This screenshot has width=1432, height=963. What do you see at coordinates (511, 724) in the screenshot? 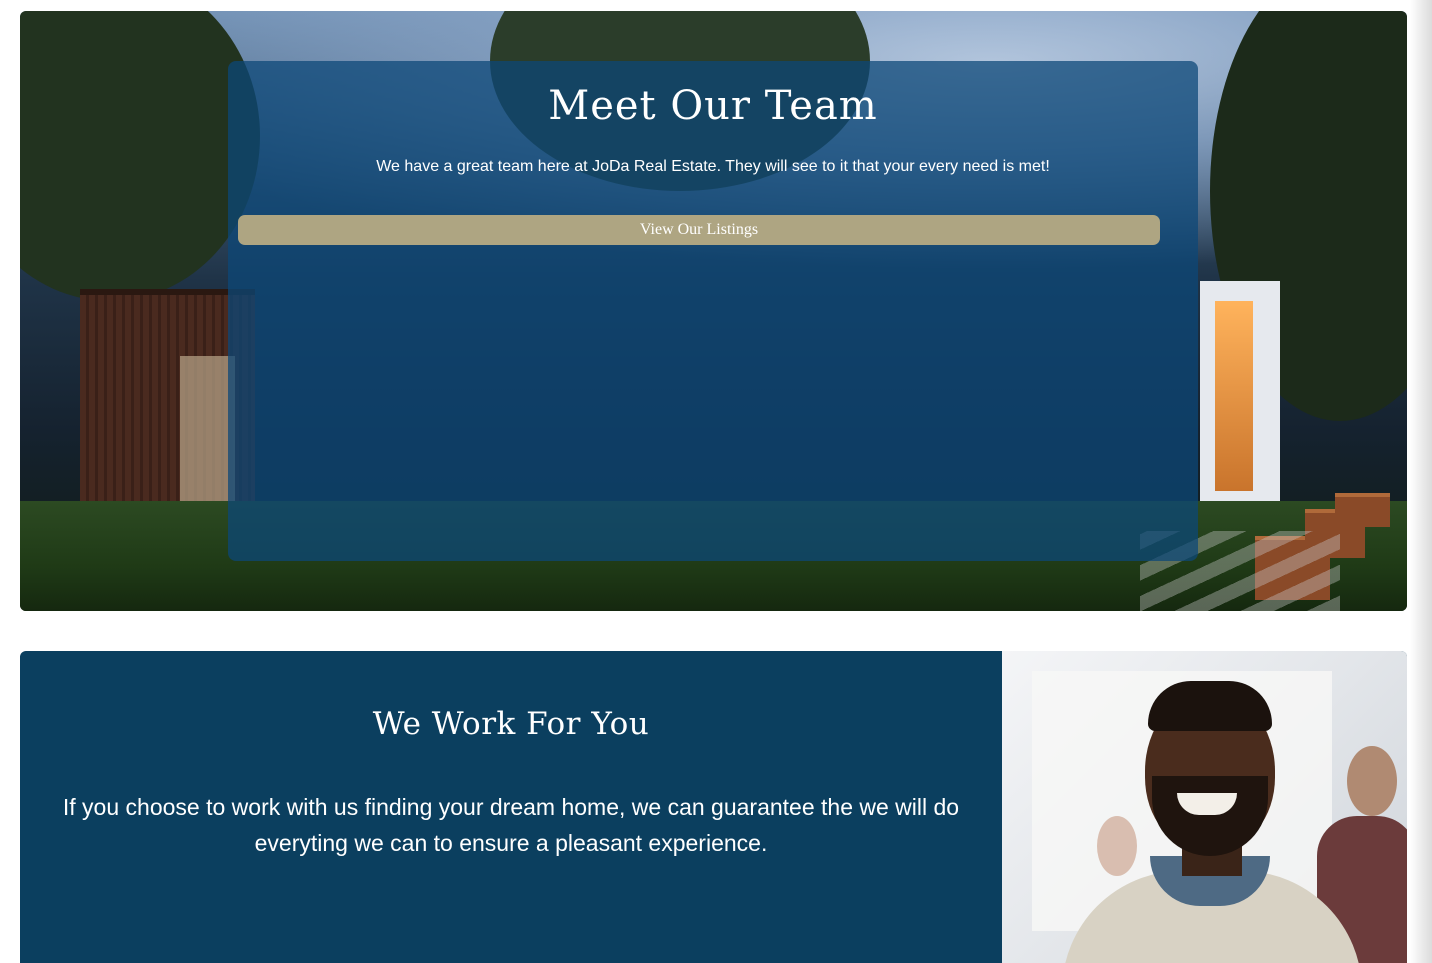
I see `work-title: We Work For You` at bounding box center [511, 724].